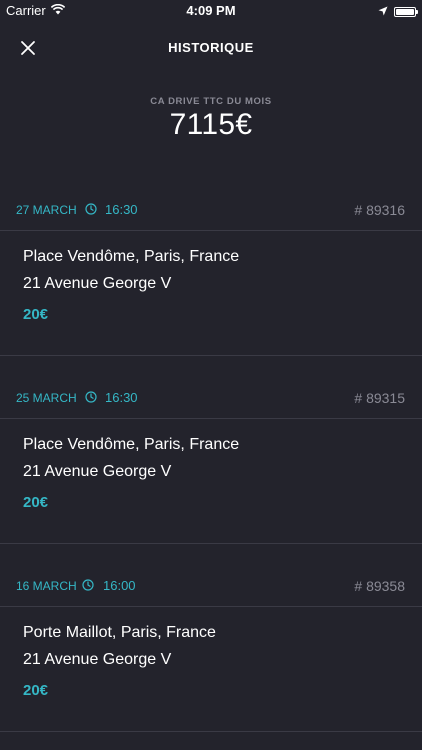  I want to click on ride-date: 27 MARCH, so click(46, 210).